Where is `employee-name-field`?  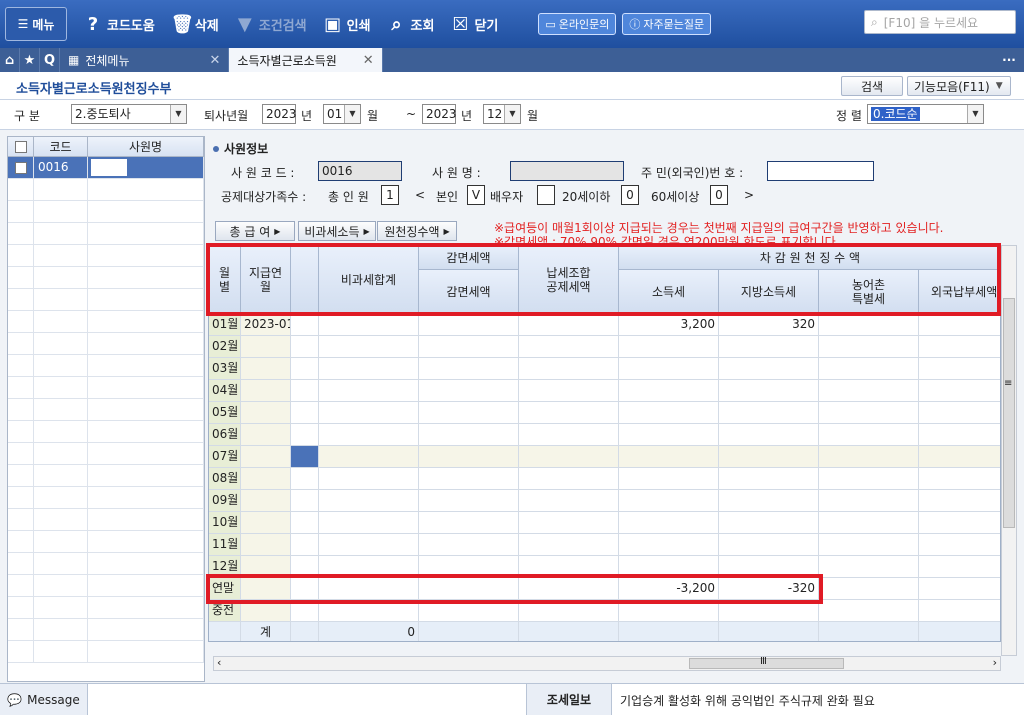 employee-name-field is located at coordinates (567, 171).